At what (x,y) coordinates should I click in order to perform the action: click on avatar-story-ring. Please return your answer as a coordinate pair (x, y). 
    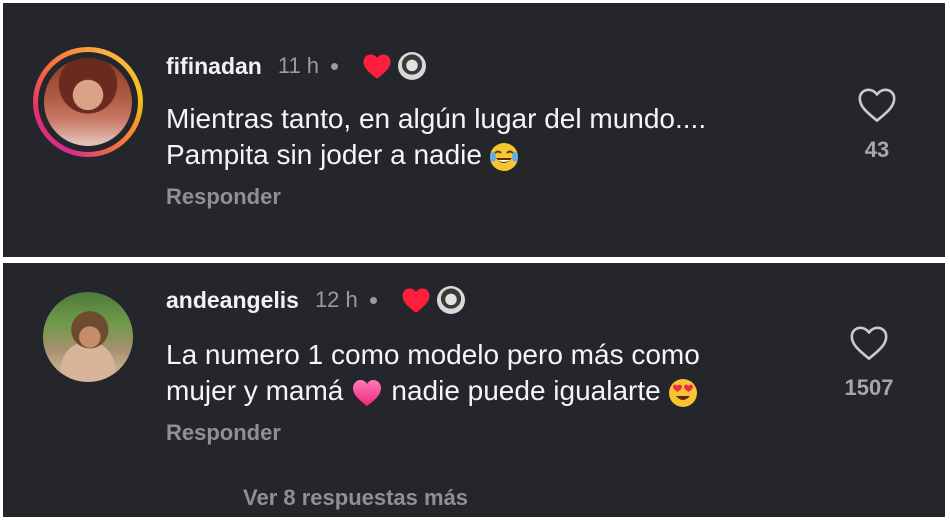
    Looking at the image, I should click on (88, 102).